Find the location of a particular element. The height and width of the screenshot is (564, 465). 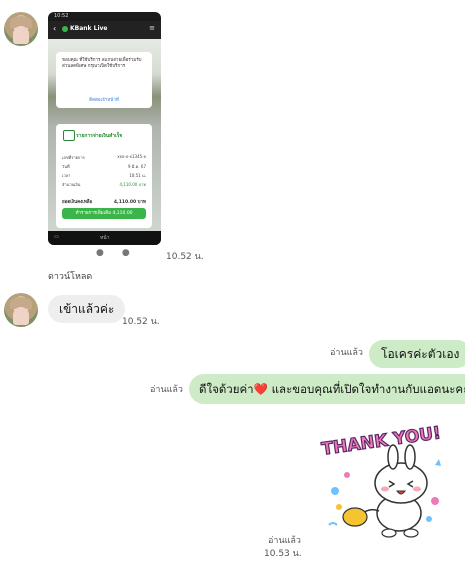

receipt-row: วันที่ 9 มี.ค. 67 is located at coordinates (104, 166).